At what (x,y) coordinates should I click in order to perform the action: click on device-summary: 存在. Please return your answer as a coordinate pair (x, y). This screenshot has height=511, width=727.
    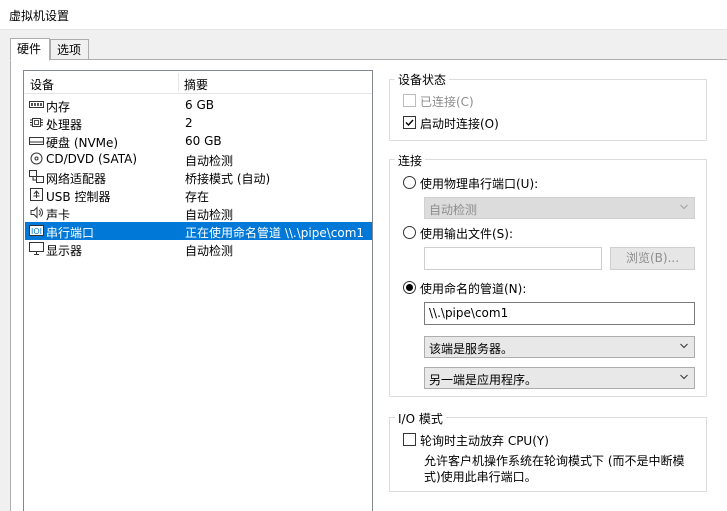
    Looking at the image, I should click on (197, 197).